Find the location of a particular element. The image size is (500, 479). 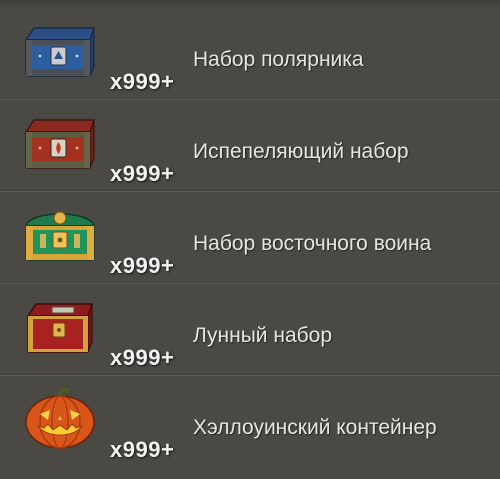

item-title: Набор полярника is located at coordinates (278, 59).